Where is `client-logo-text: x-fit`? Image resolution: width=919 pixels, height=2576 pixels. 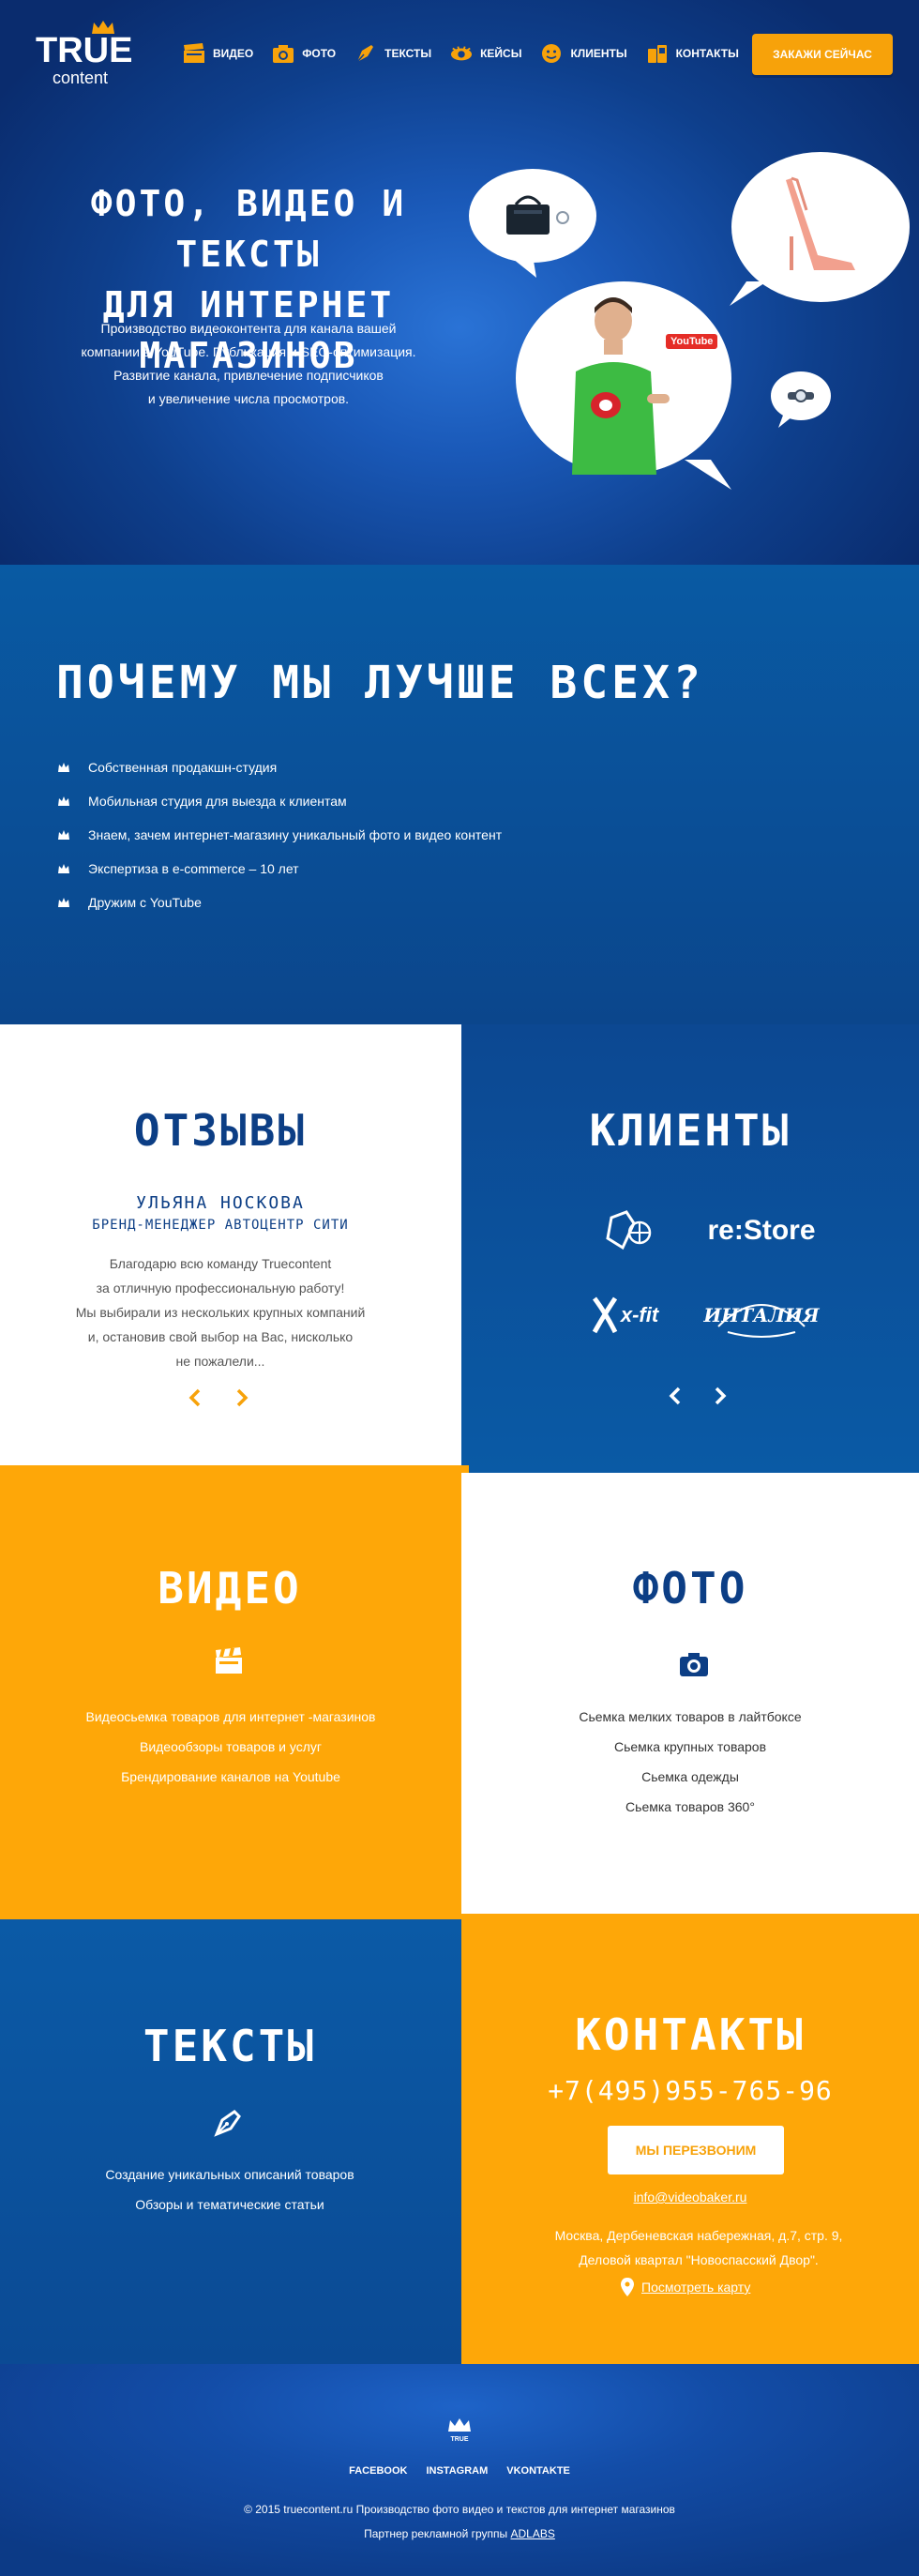 client-logo-text: x-fit is located at coordinates (639, 1314).